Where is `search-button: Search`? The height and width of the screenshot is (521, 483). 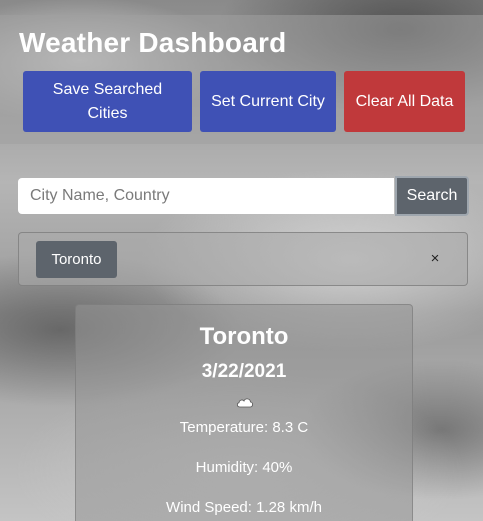 search-button: Search is located at coordinates (432, 196).